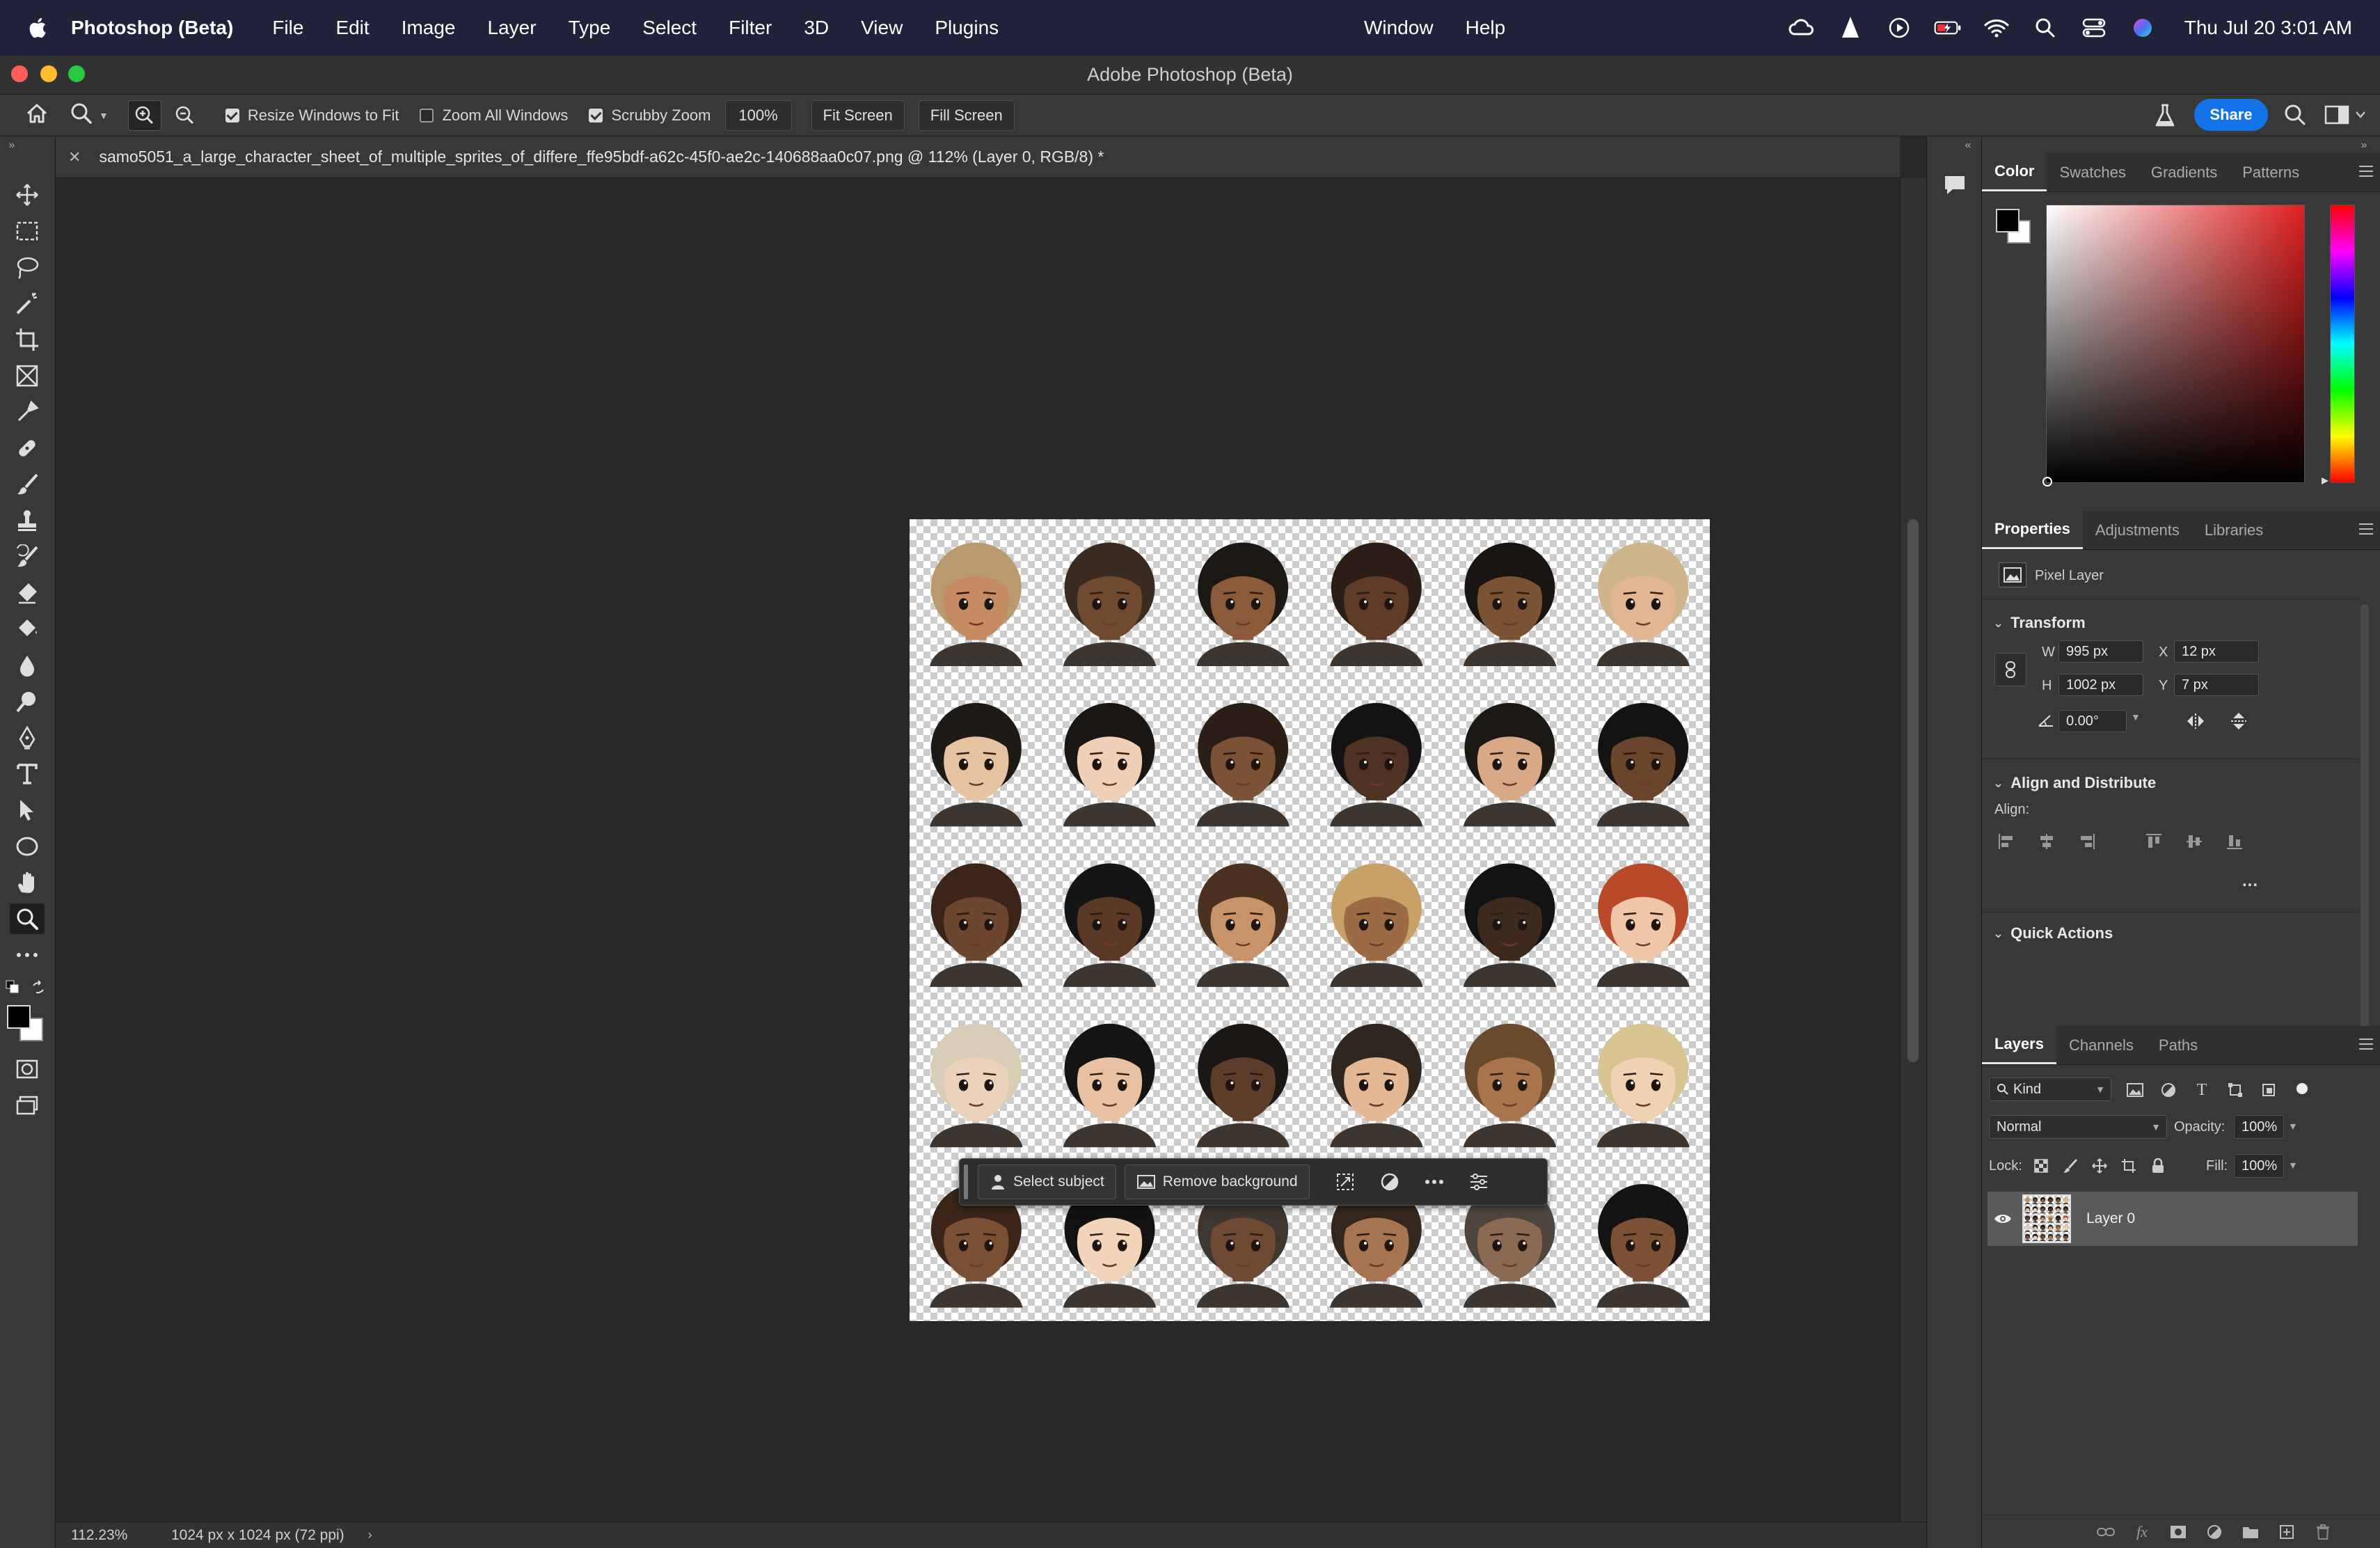 This screenshot has width=2380, height=1548. What do you see at coordinates (2039, 623) in the screenshot?
I see `transform-section-header: ⌄ Transform` at bounding box center [2039, 623].